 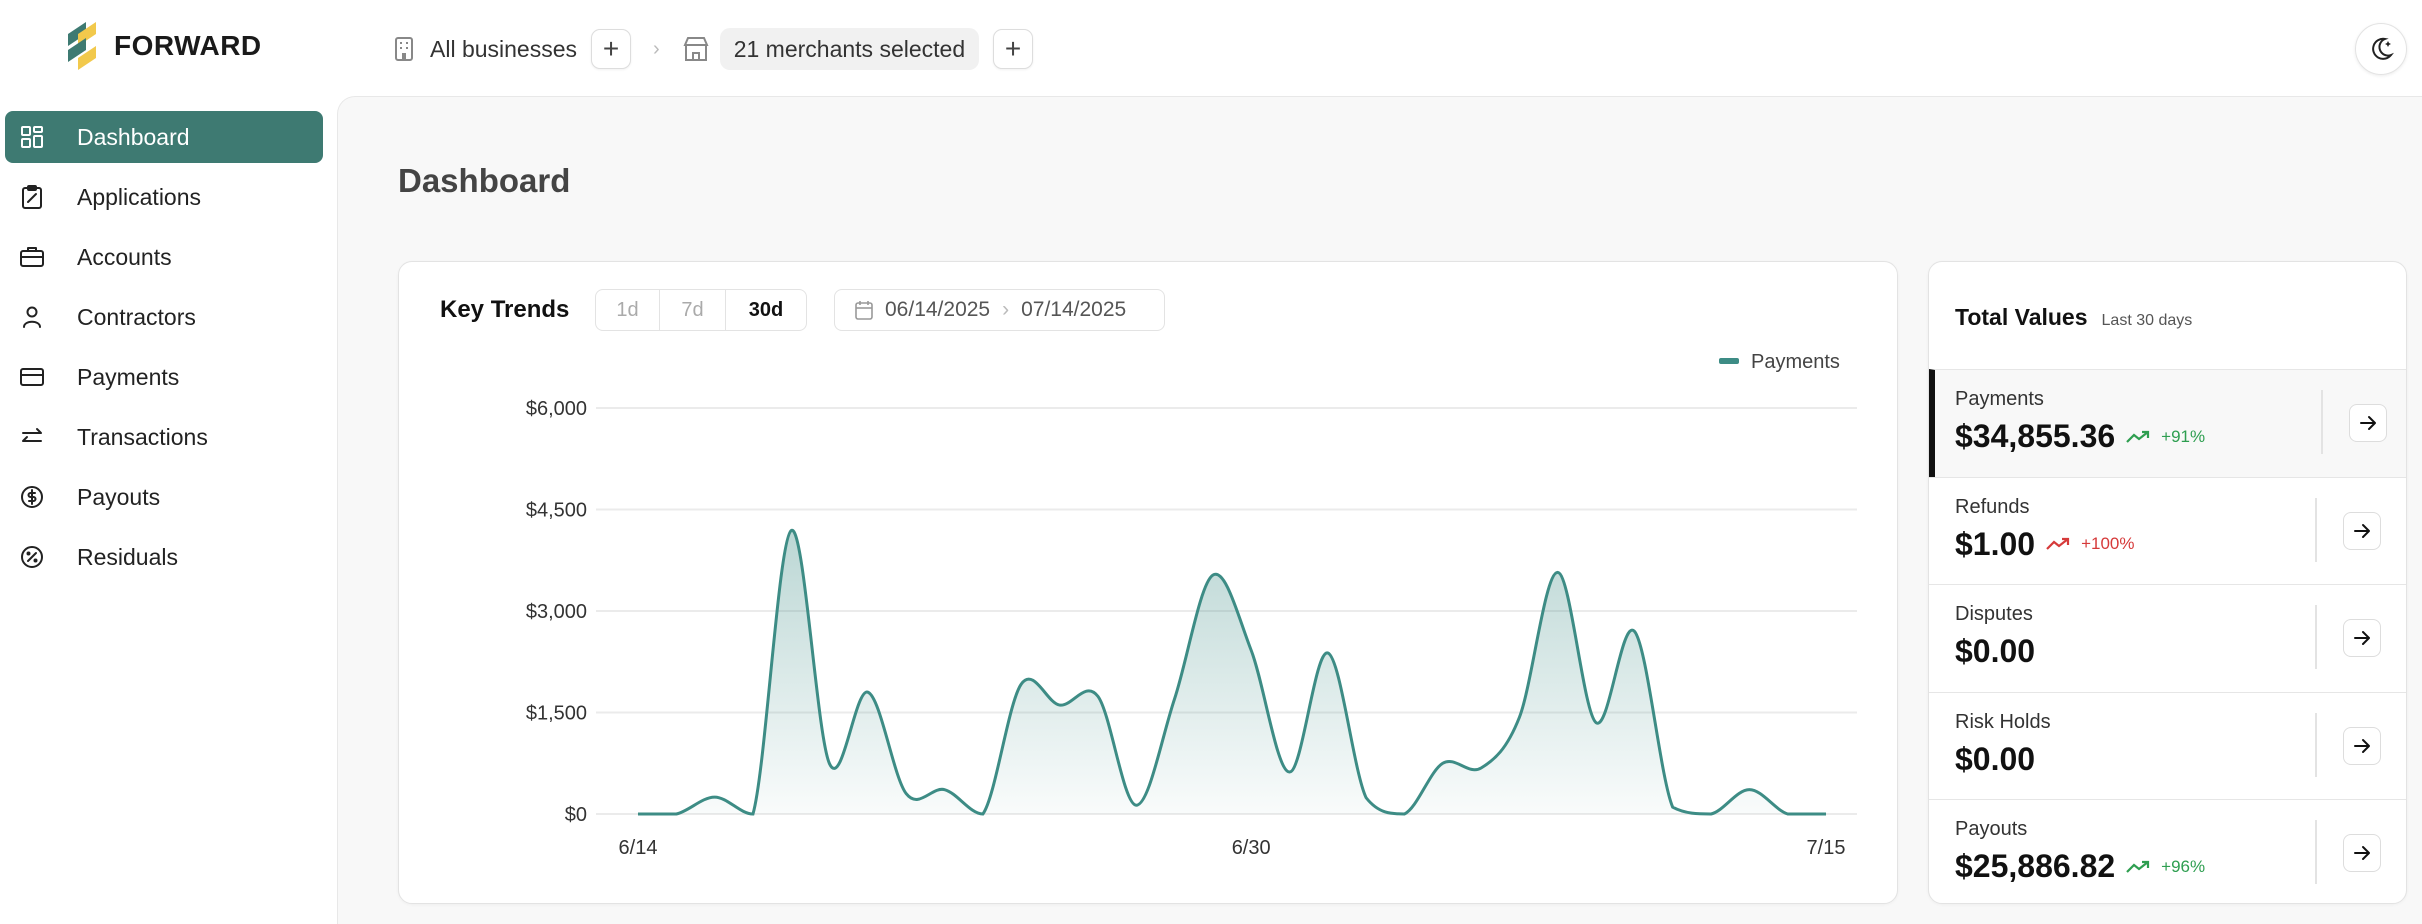 What do you see at coordinates (2021, 317) in the screenshot?
I see `total-values-title: Total Values` at bounding box center [2021, 317].